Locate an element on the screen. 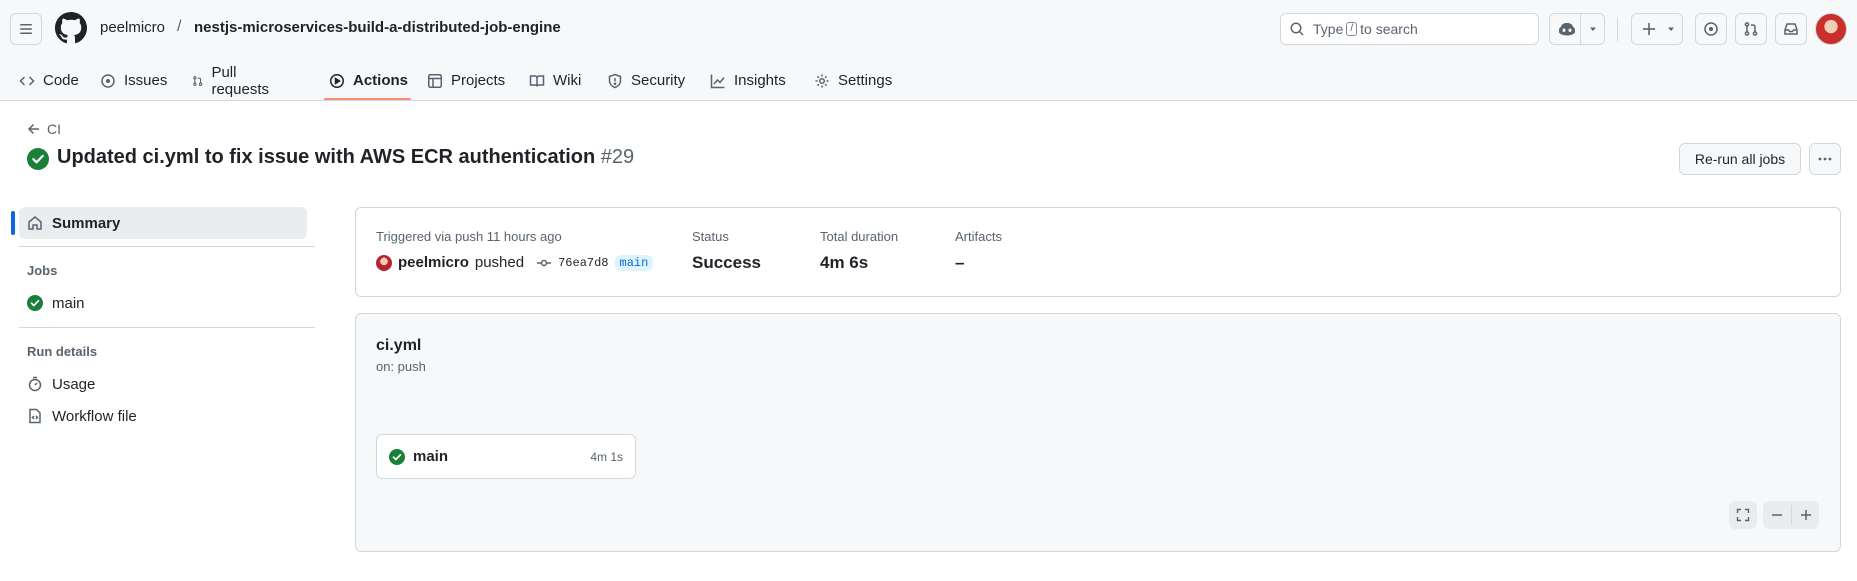  sidebar-item-label: Usage is located at coordinates (74, 384).